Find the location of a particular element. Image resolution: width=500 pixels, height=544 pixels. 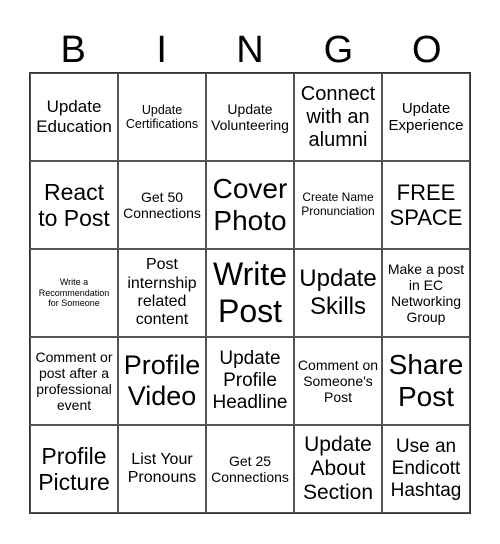

bingo-cell: Update Certifications is located at coordinates (162, 117).